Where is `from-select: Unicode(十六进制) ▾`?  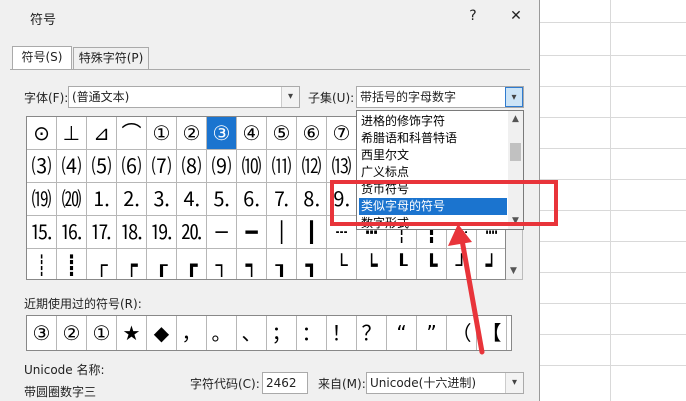 from-select: Unicode(十六进制) ▾ is located at coordinates (445, 383).